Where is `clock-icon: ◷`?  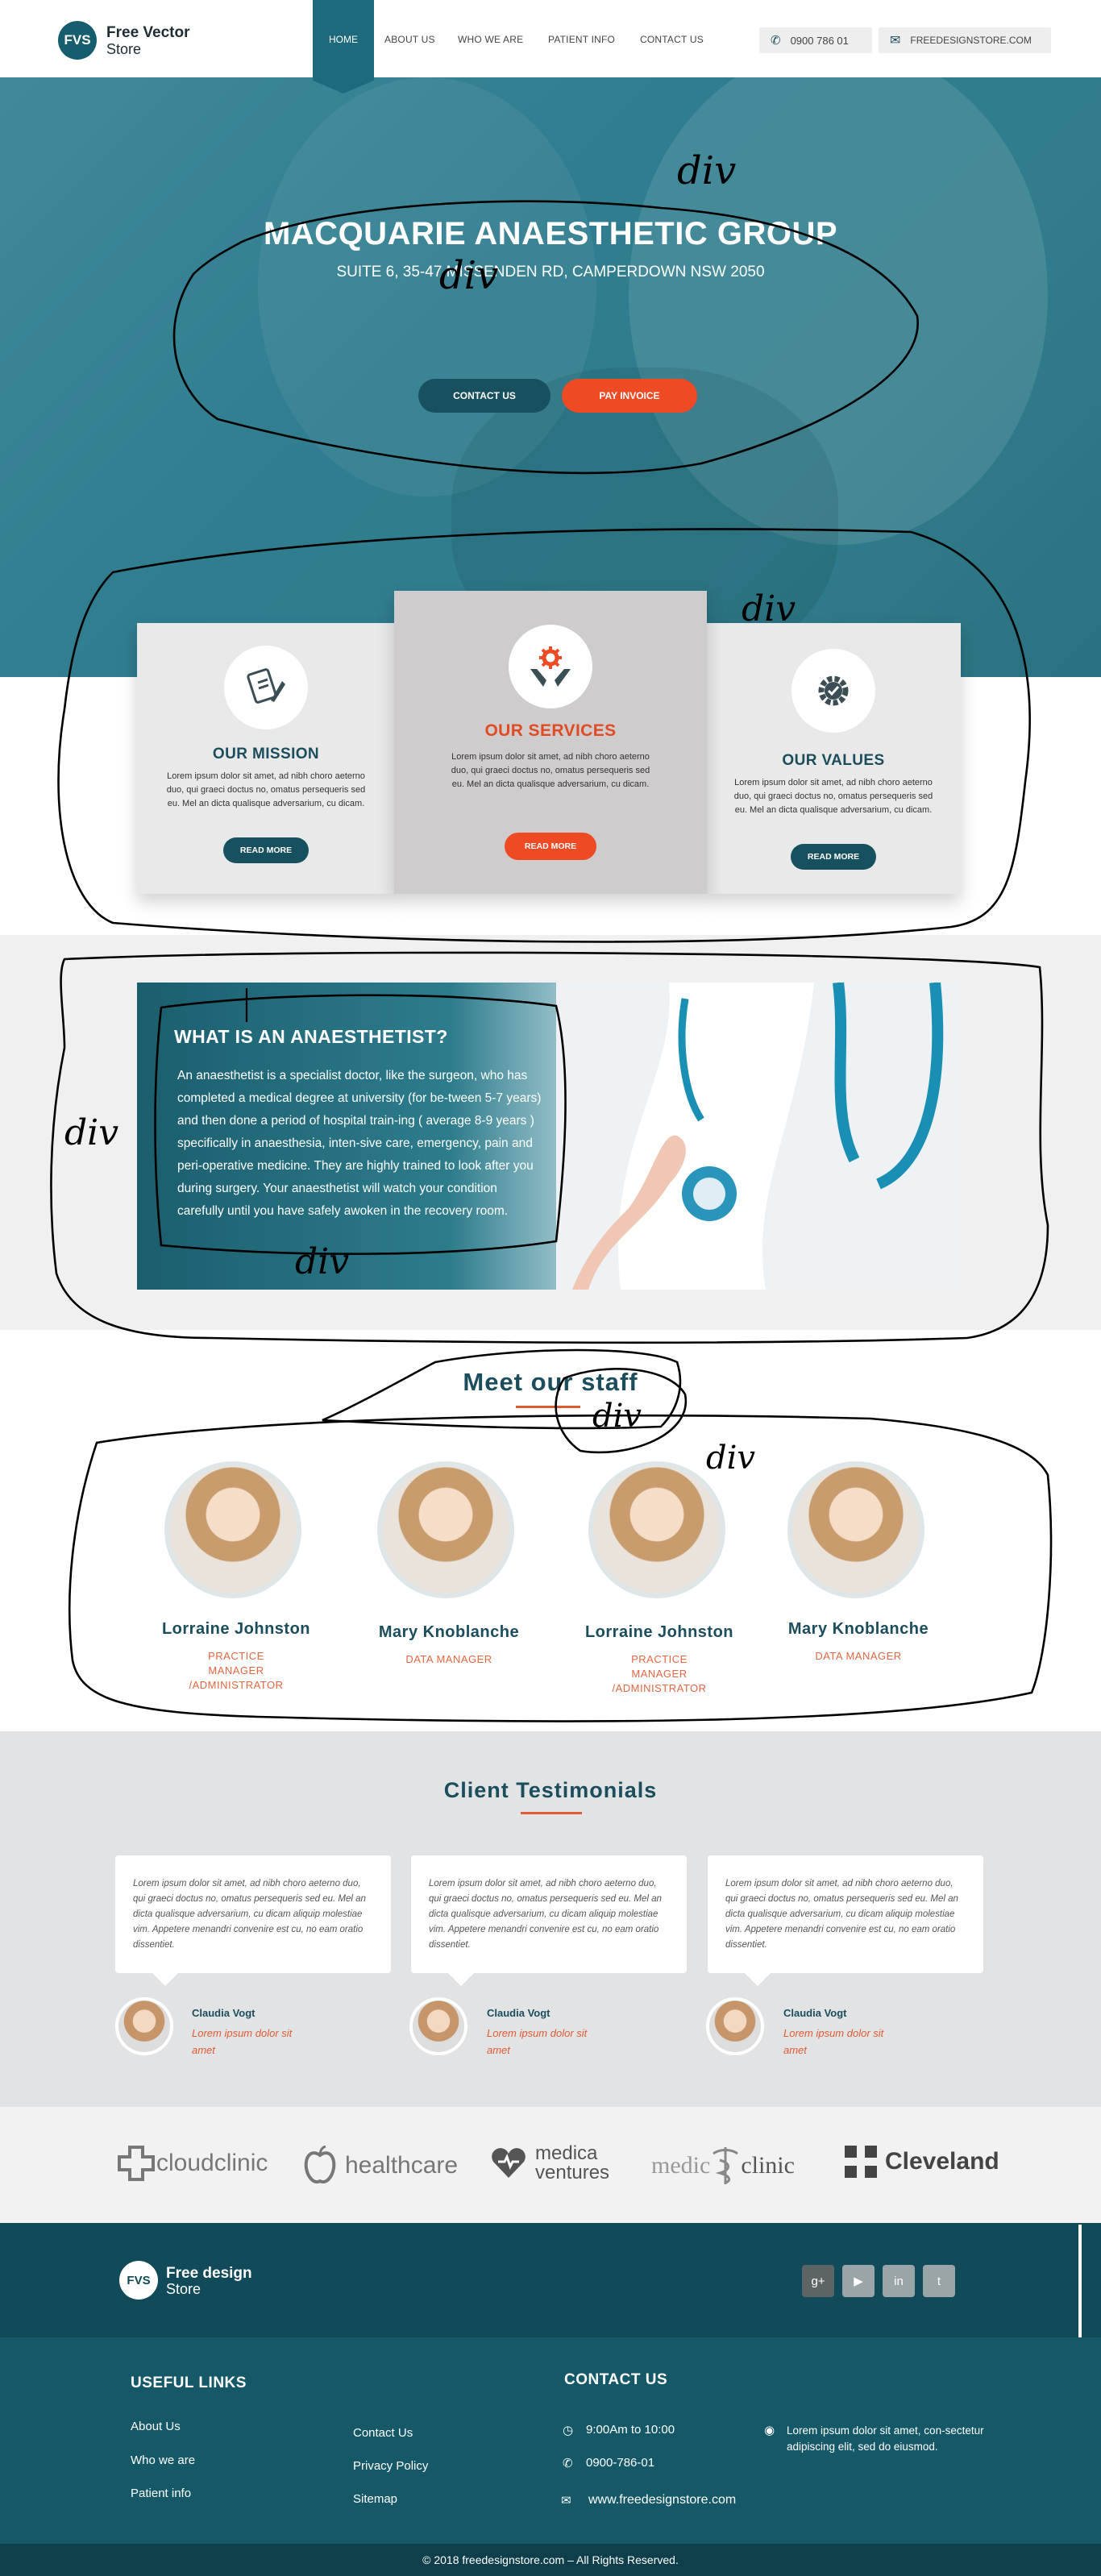
clock-icon: ◷ is located at coordinates (568, 2430).